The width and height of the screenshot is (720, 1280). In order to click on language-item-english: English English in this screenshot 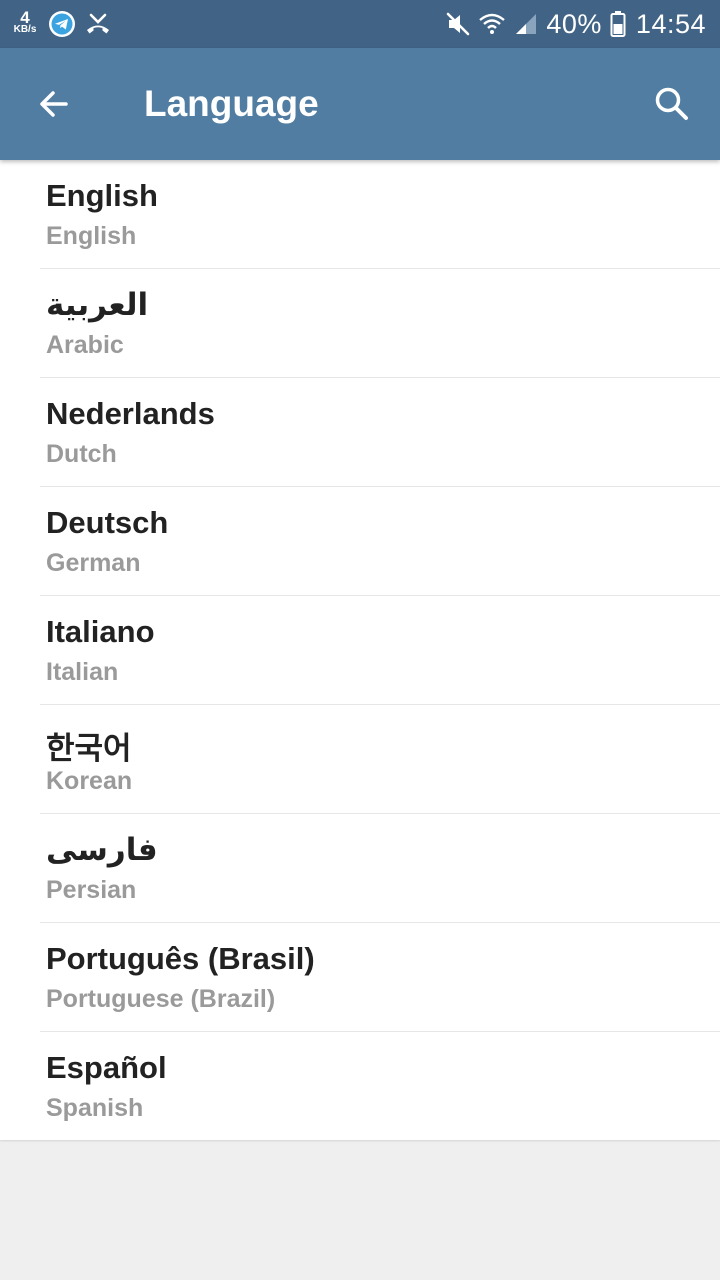, I will do `click(380, 214)`.